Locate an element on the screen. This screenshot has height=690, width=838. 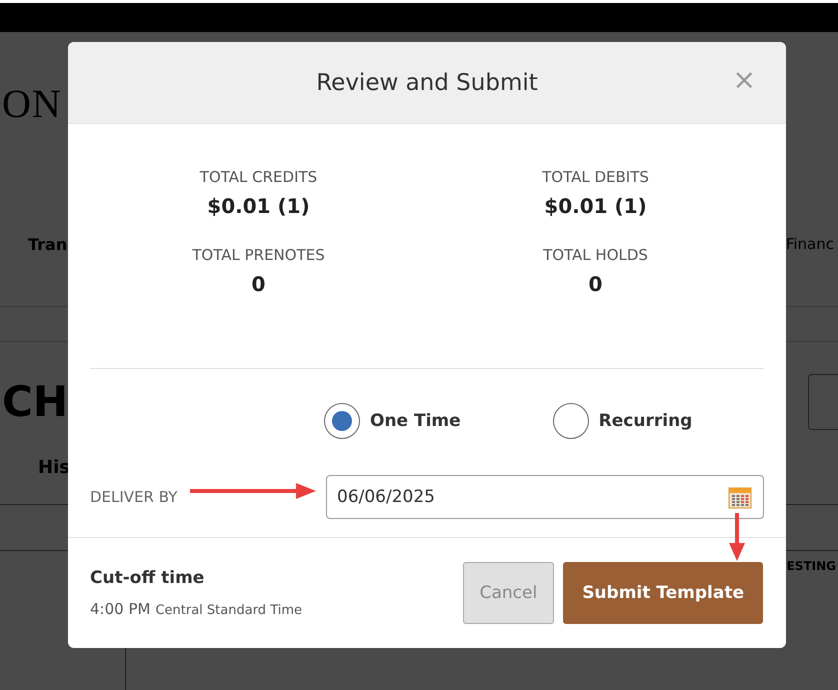
total-label: TOTAL DEBITS is located at coordinates (595, 177).